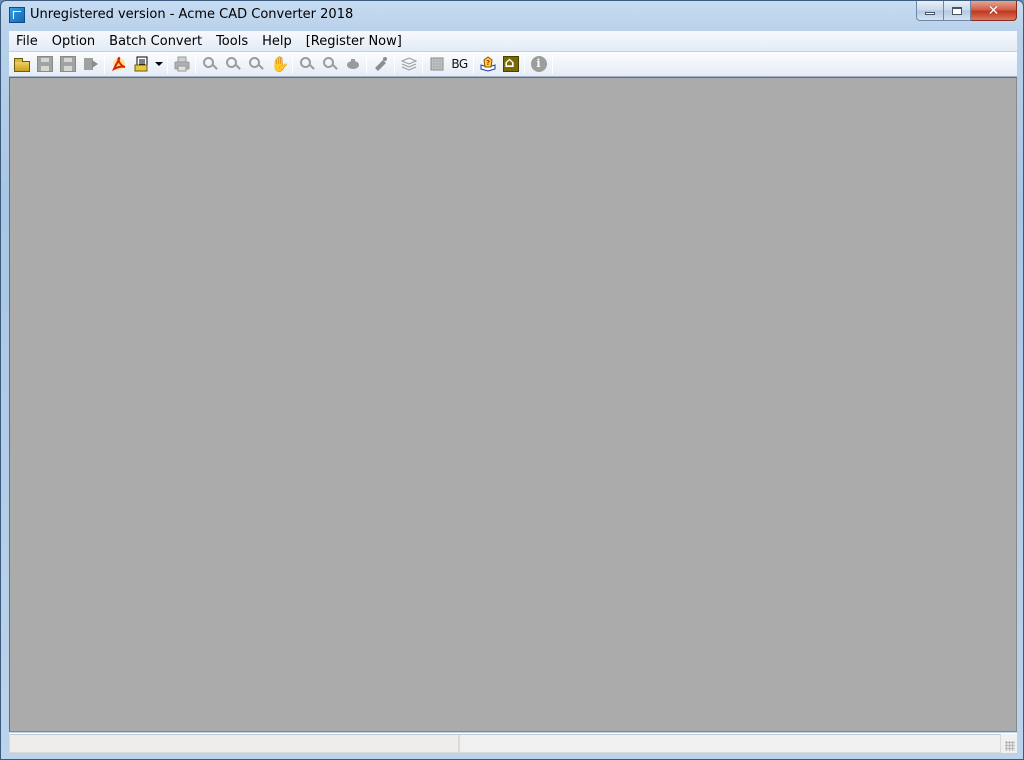 This screenshot has height=760, width=1024. I want to click on info-icon: i, so click(538, 64).